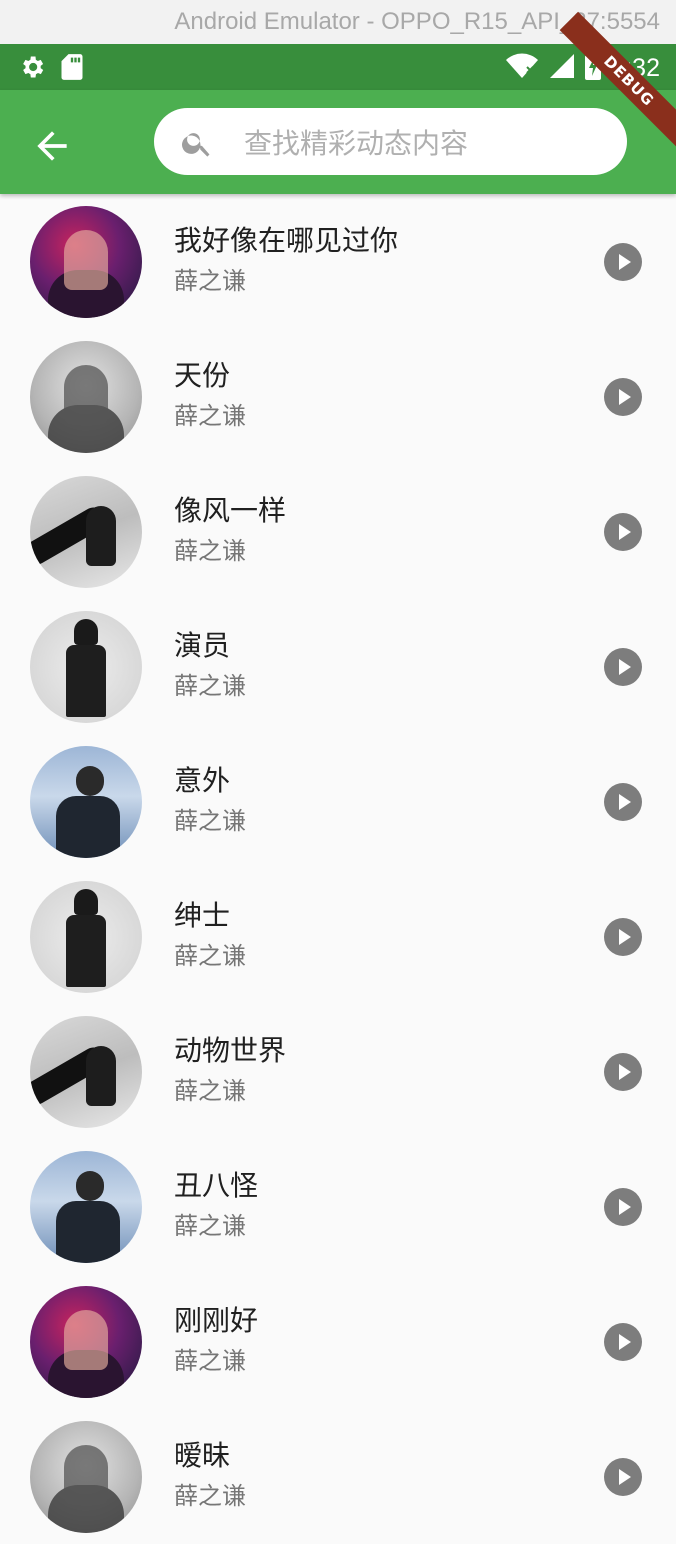 The image size is (676, 1544). I want to click on list-item: 刚刚好 薛之谦, so click(338, 1341).